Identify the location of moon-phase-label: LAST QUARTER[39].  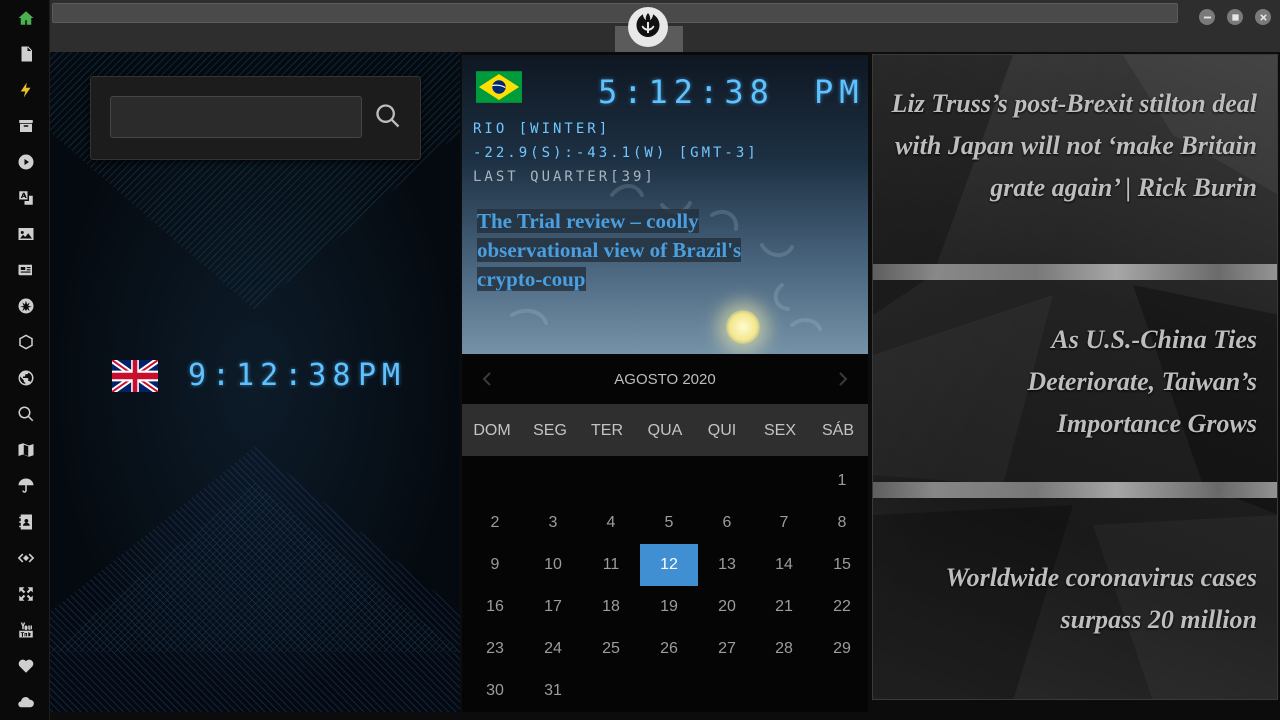
(564, 177).